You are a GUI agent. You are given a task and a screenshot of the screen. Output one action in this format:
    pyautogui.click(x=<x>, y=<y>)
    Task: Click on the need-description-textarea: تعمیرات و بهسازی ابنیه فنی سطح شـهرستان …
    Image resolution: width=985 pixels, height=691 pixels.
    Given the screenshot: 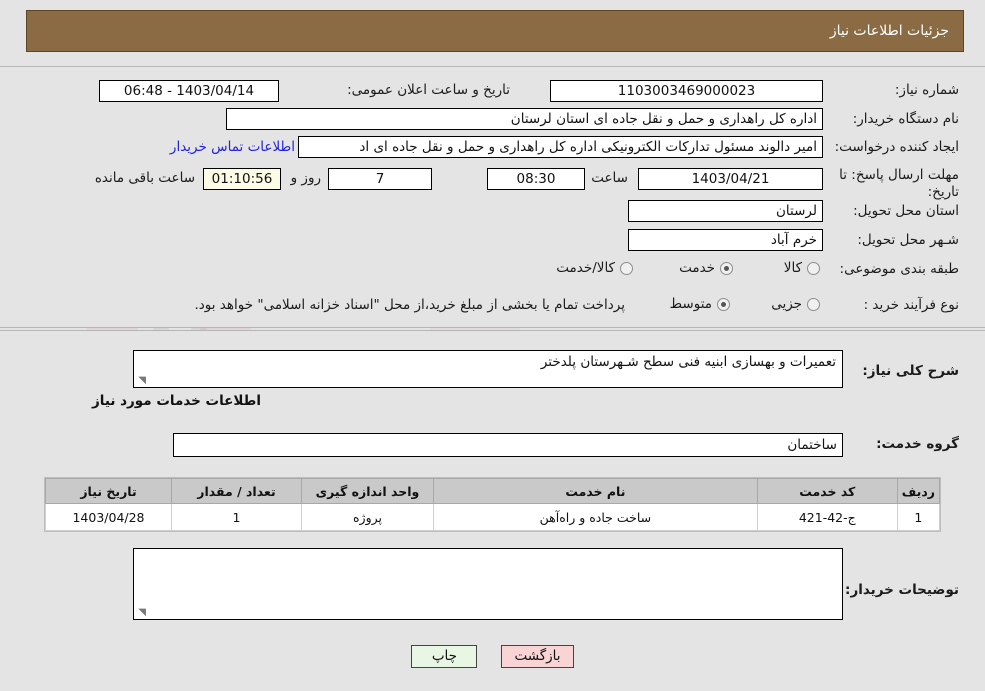 What is the action you would take?
    pyautogui.click(x=488, y=369)
    